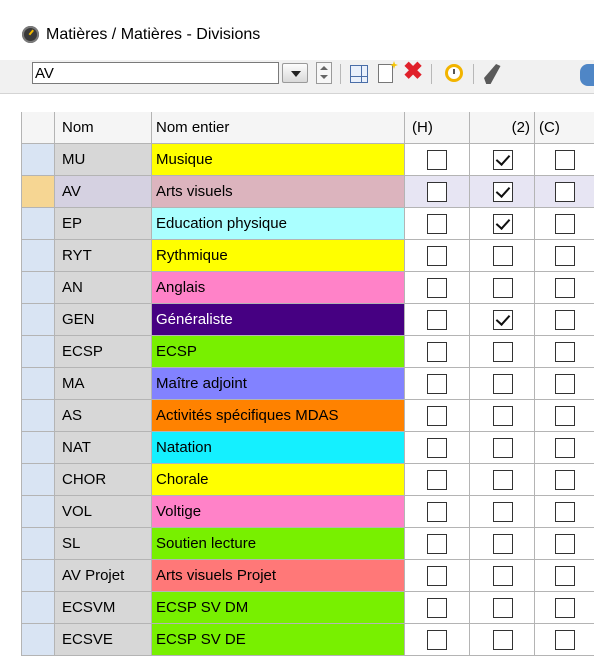 The width and height of the screenshot is (594, 660). I want to click on cell-name: Maître adjoint, so click(278, 384).